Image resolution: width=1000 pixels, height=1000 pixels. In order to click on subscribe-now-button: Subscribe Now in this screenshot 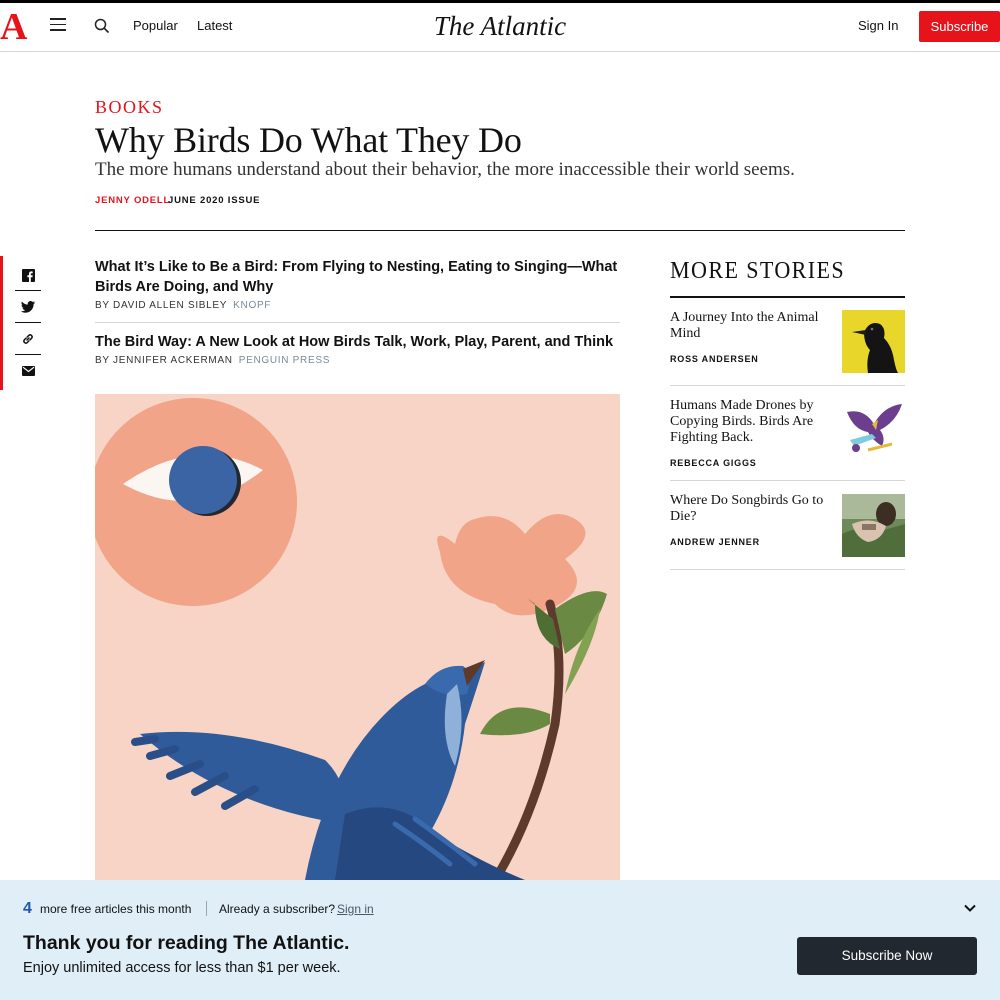, I will do `click(887, 956)`.